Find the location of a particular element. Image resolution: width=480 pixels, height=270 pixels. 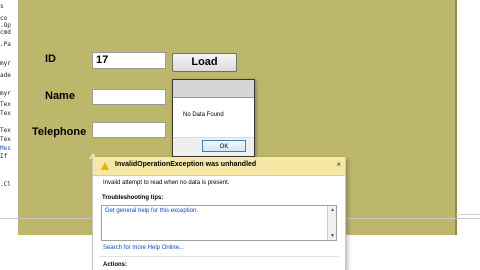

message-box: No Data Found OK is located at coordinates (213, 118).